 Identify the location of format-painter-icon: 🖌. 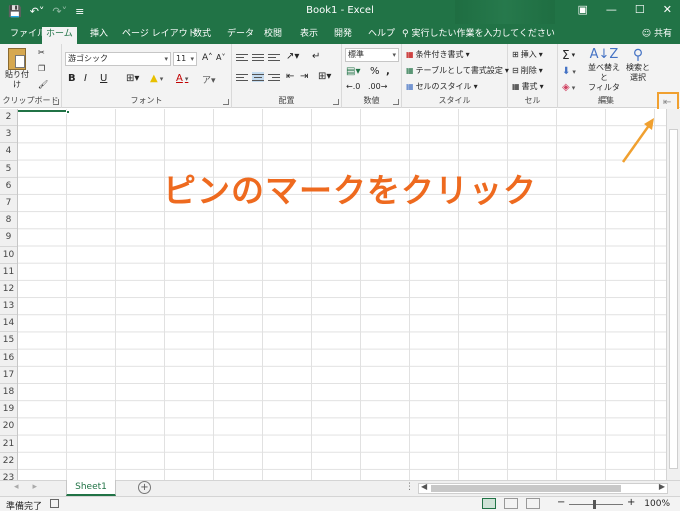
(43, 84).